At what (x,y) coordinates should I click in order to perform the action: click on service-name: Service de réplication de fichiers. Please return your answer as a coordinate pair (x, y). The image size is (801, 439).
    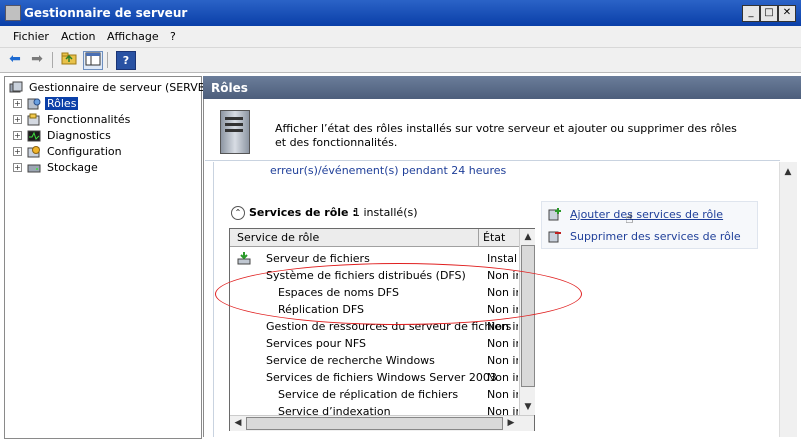
    Looking at the image, I should click on (368, 394).